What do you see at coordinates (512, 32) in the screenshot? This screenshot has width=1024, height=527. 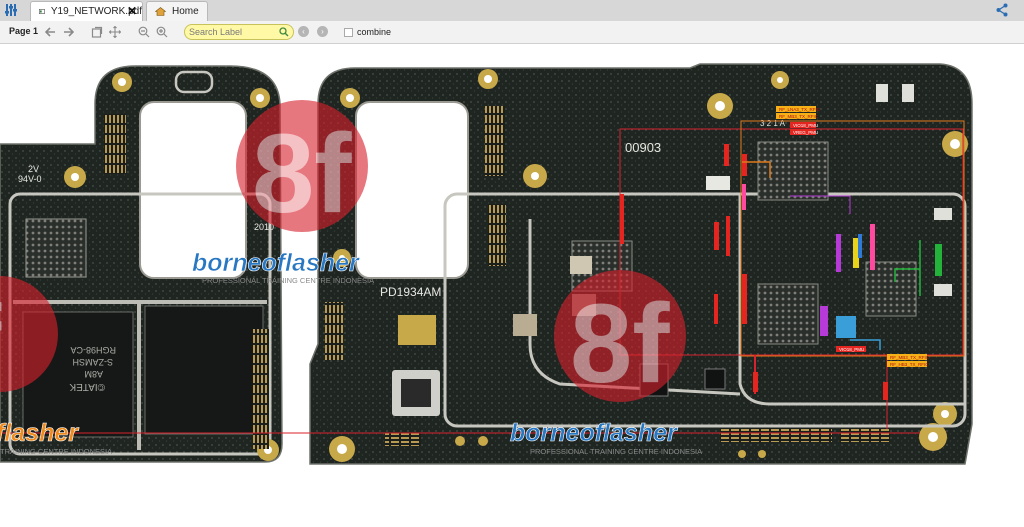 I see `toolbar: Page 1 ‹ › combine` at bounding box center [512, 32].